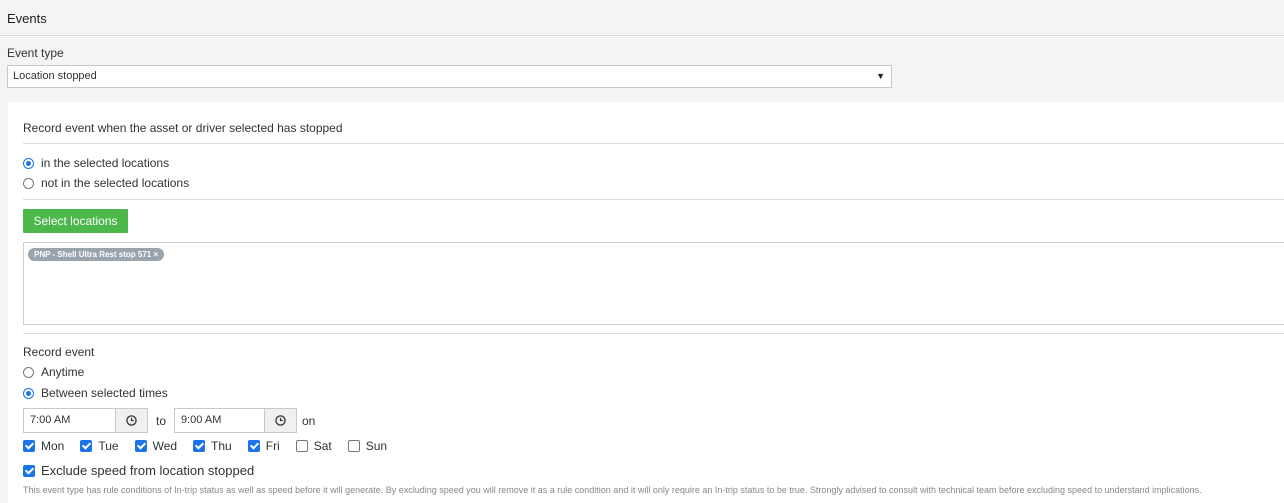 This screenshot has height=503, width=1284. I want to click on day-thu: Thu, so click(212, 446).